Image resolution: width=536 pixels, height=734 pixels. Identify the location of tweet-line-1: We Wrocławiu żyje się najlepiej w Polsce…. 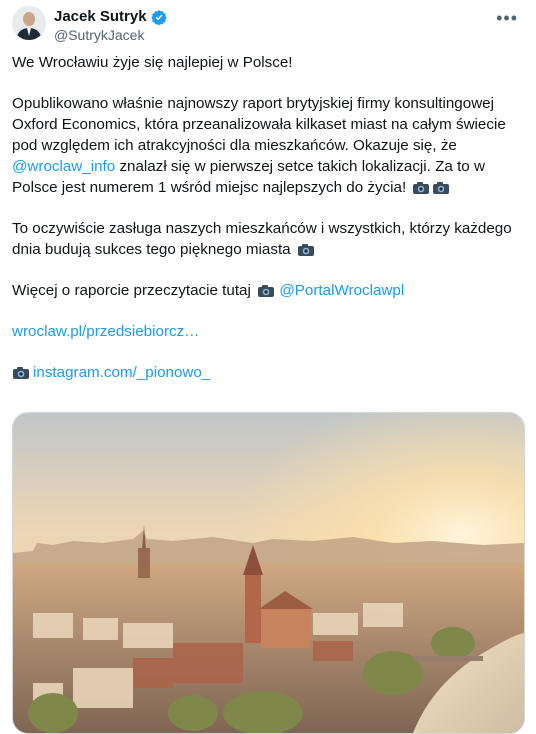
(152, 62).